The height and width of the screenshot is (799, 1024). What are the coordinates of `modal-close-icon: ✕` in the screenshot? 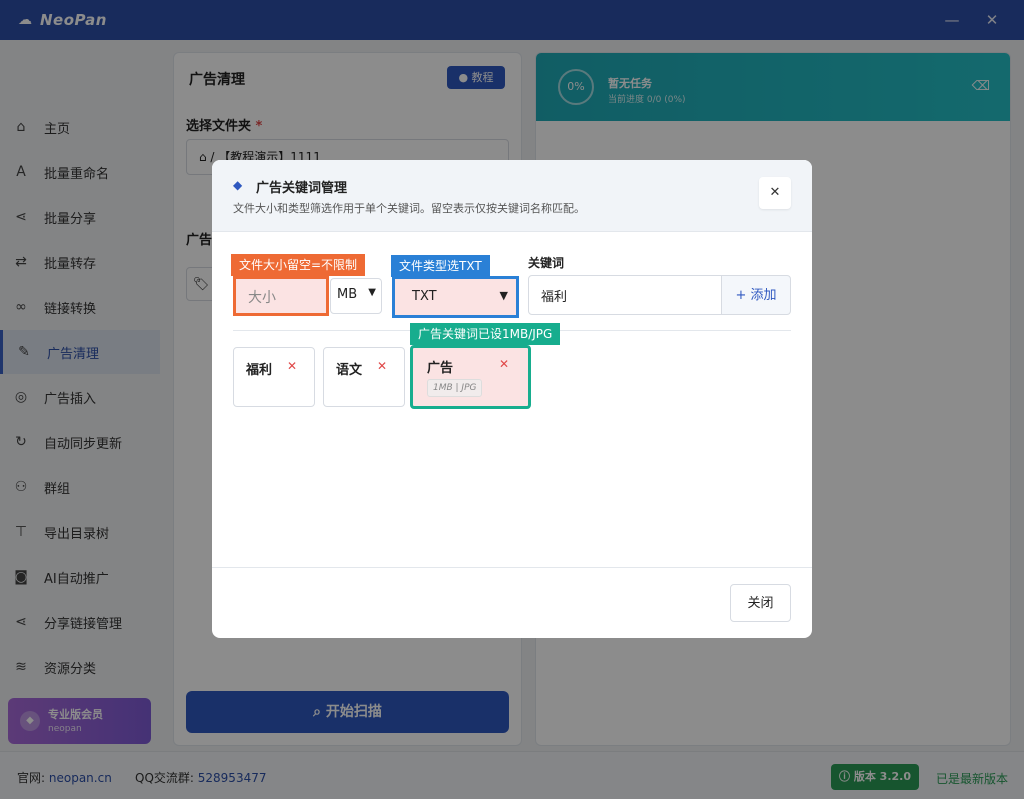 It's located at (775, 193).